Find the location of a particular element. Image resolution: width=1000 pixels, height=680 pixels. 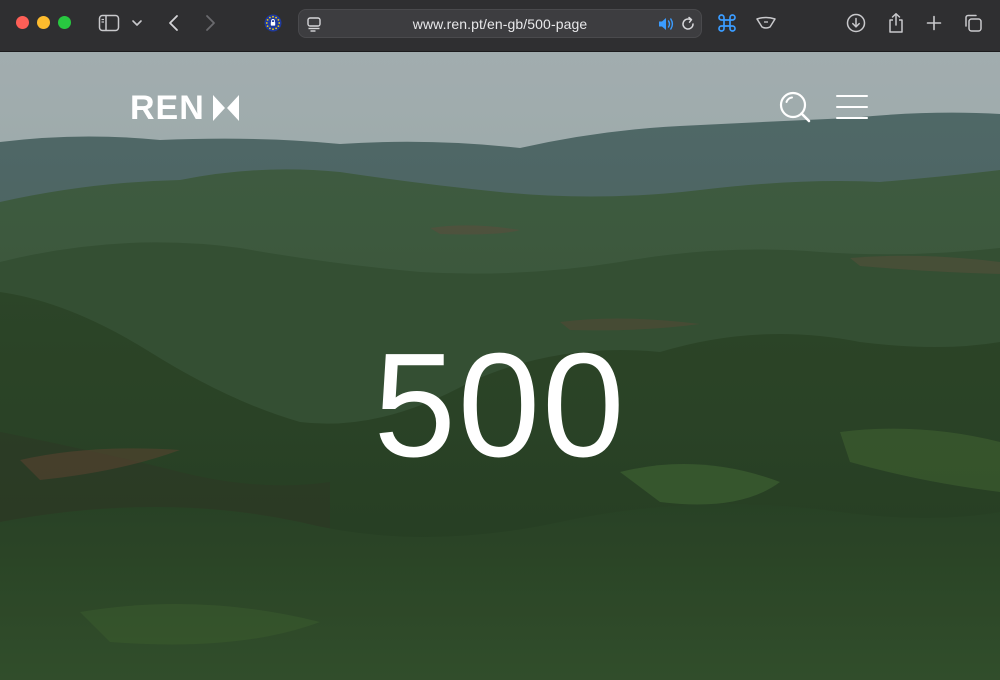

command-extension-button is located at coordinates (727, 23).